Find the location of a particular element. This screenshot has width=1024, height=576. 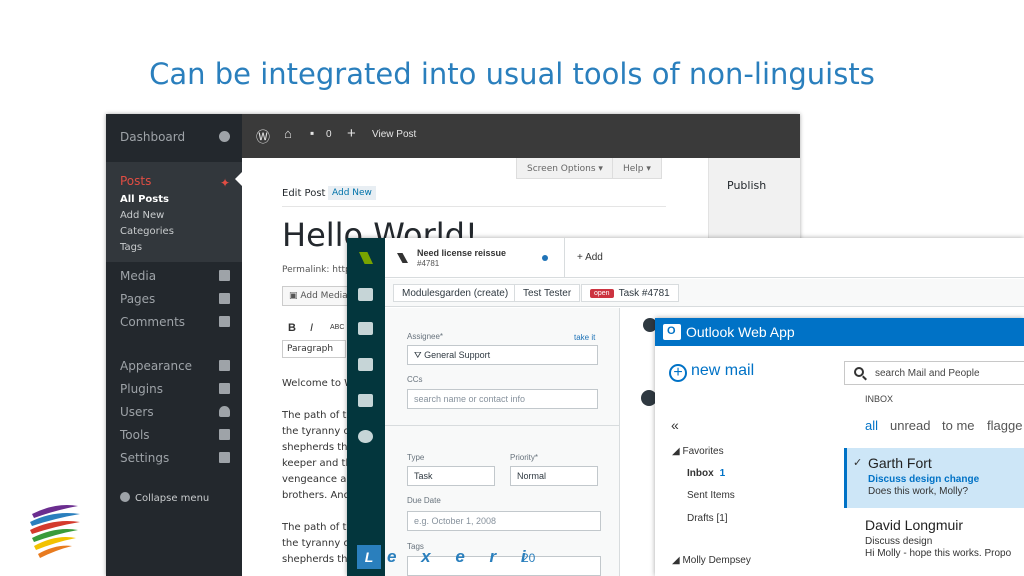

search-input: search Mail and People is located at coordinates (934, 373).